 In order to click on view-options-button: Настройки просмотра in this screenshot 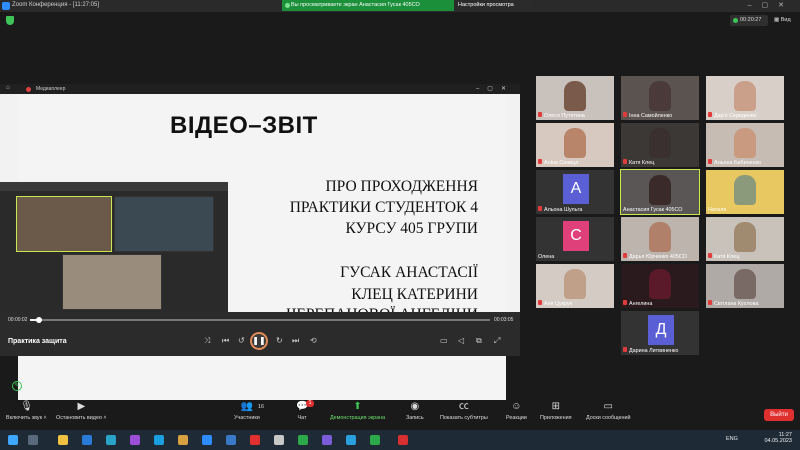, I will do `click(492, 5)`.